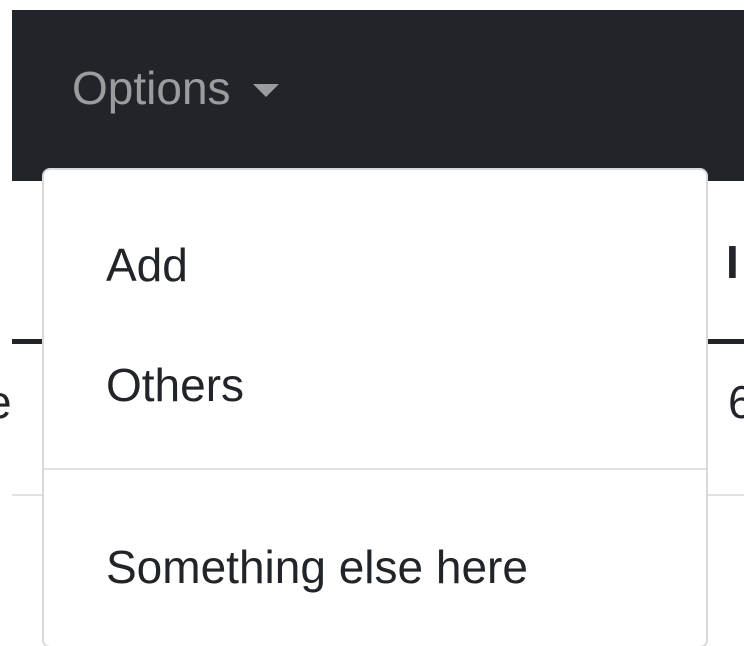 This screenshot has width=744, height=646. What do you see at coordinates (151, 88) in the screenshot?
I see `options-toggle-label: Options` at bounding box center [151, 88].